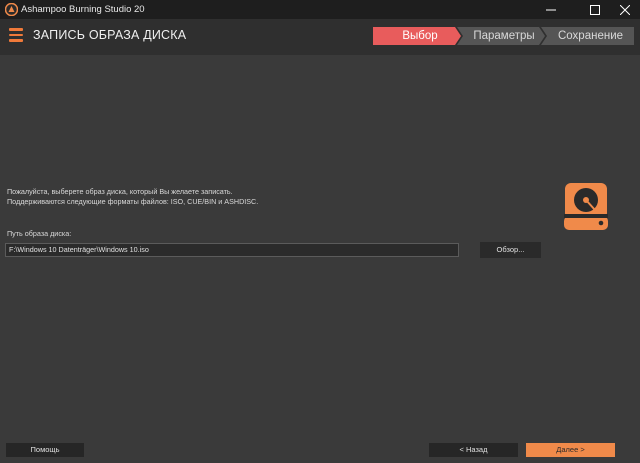  Describe the element at coordinates (39, 233) in the screenshot. I see `path-label: Путь образа диска:` at that location.